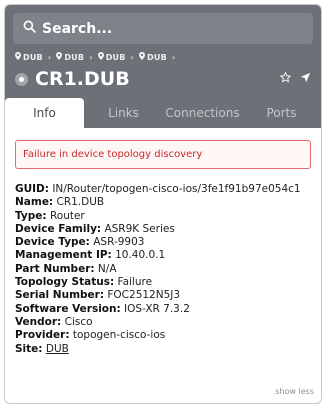  What do you see at coordinates (38, 321) in the screenshot?
I see `property-label: Vendor:` at bounding box center [38, 321].